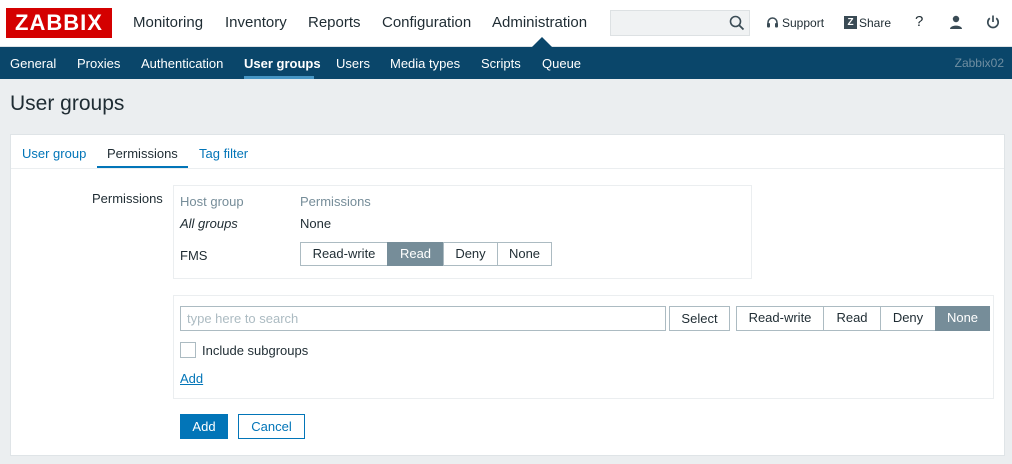 The width and height of the screenshot is (1012, 464). Describe the element at coordinates (470, 254) in the screenshot. I see `fms-deny-button: Deny` at that location.